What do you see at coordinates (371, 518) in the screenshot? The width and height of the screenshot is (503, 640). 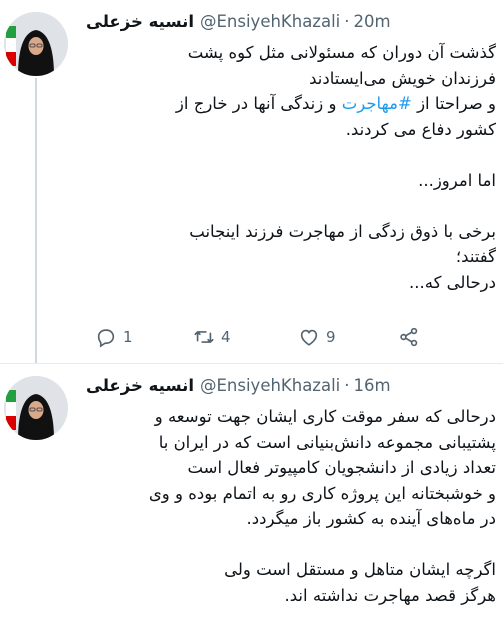 I see `tweet-line: در ماه‌های آینده به کشور باز میگردد.` at bounding box center [371, 518].